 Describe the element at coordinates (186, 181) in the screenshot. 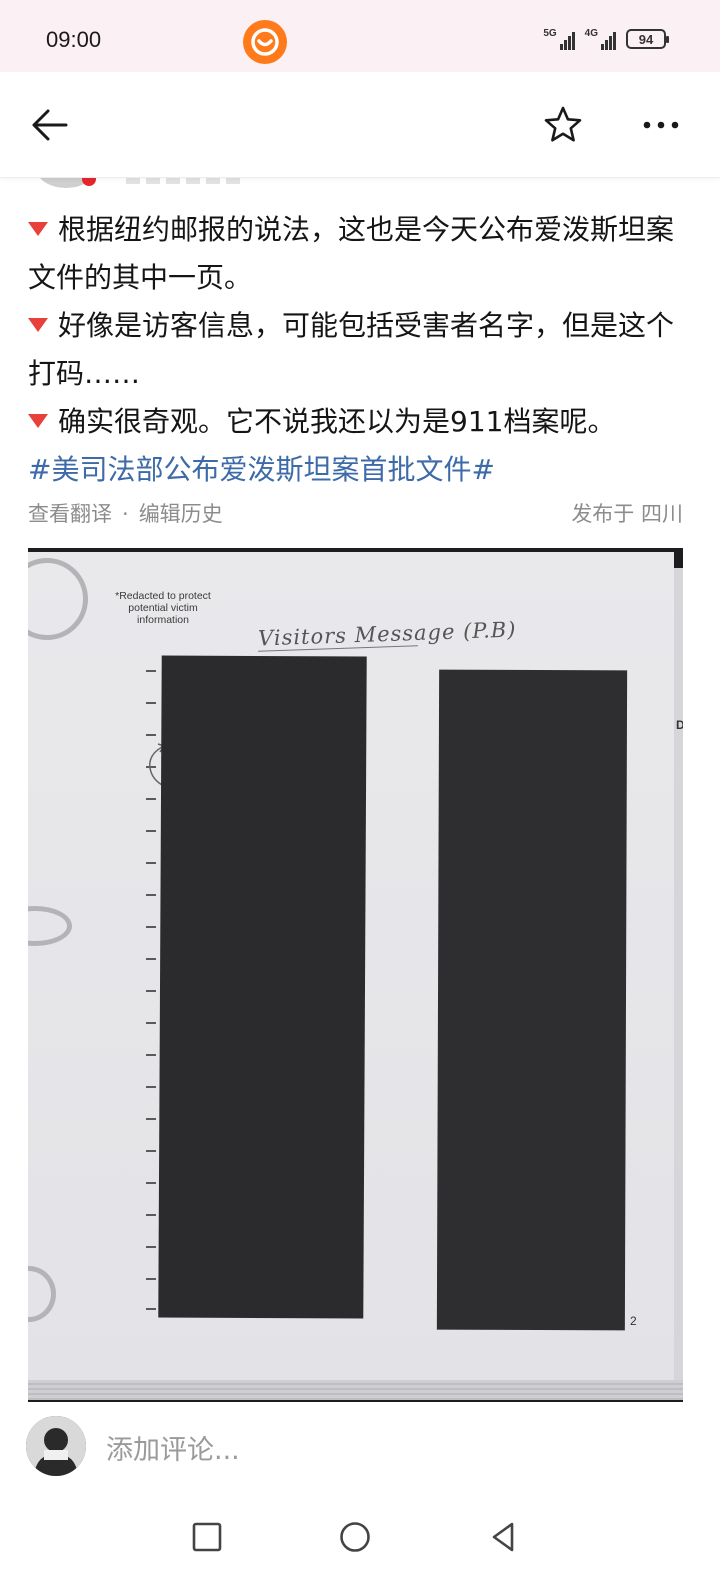

I see `post-time-peek` at that location.